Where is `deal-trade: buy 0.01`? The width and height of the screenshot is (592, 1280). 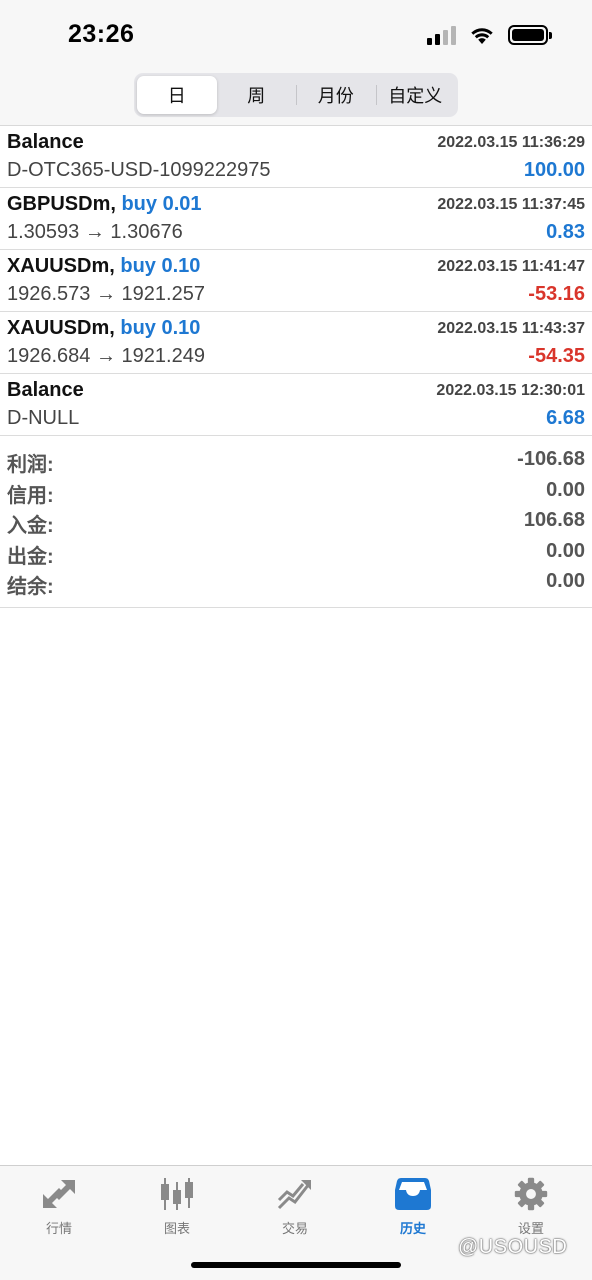 deal-trade: buy 0.01 is located at coordinates (161, 204).